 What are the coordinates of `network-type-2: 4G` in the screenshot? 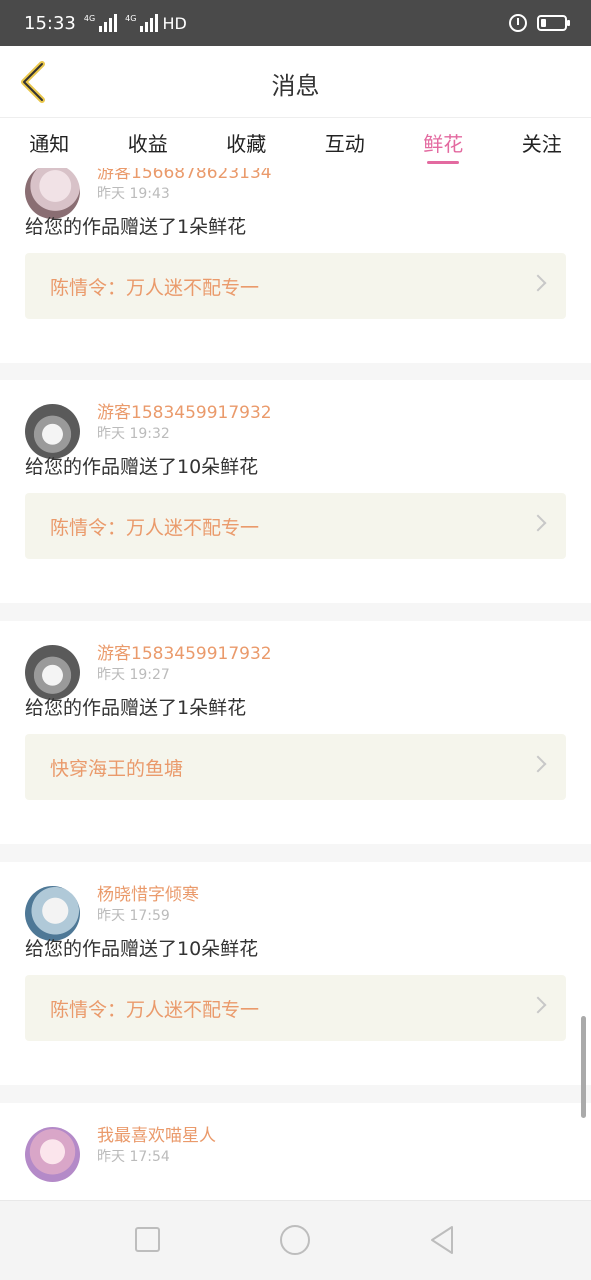 It's located at (131, 18).